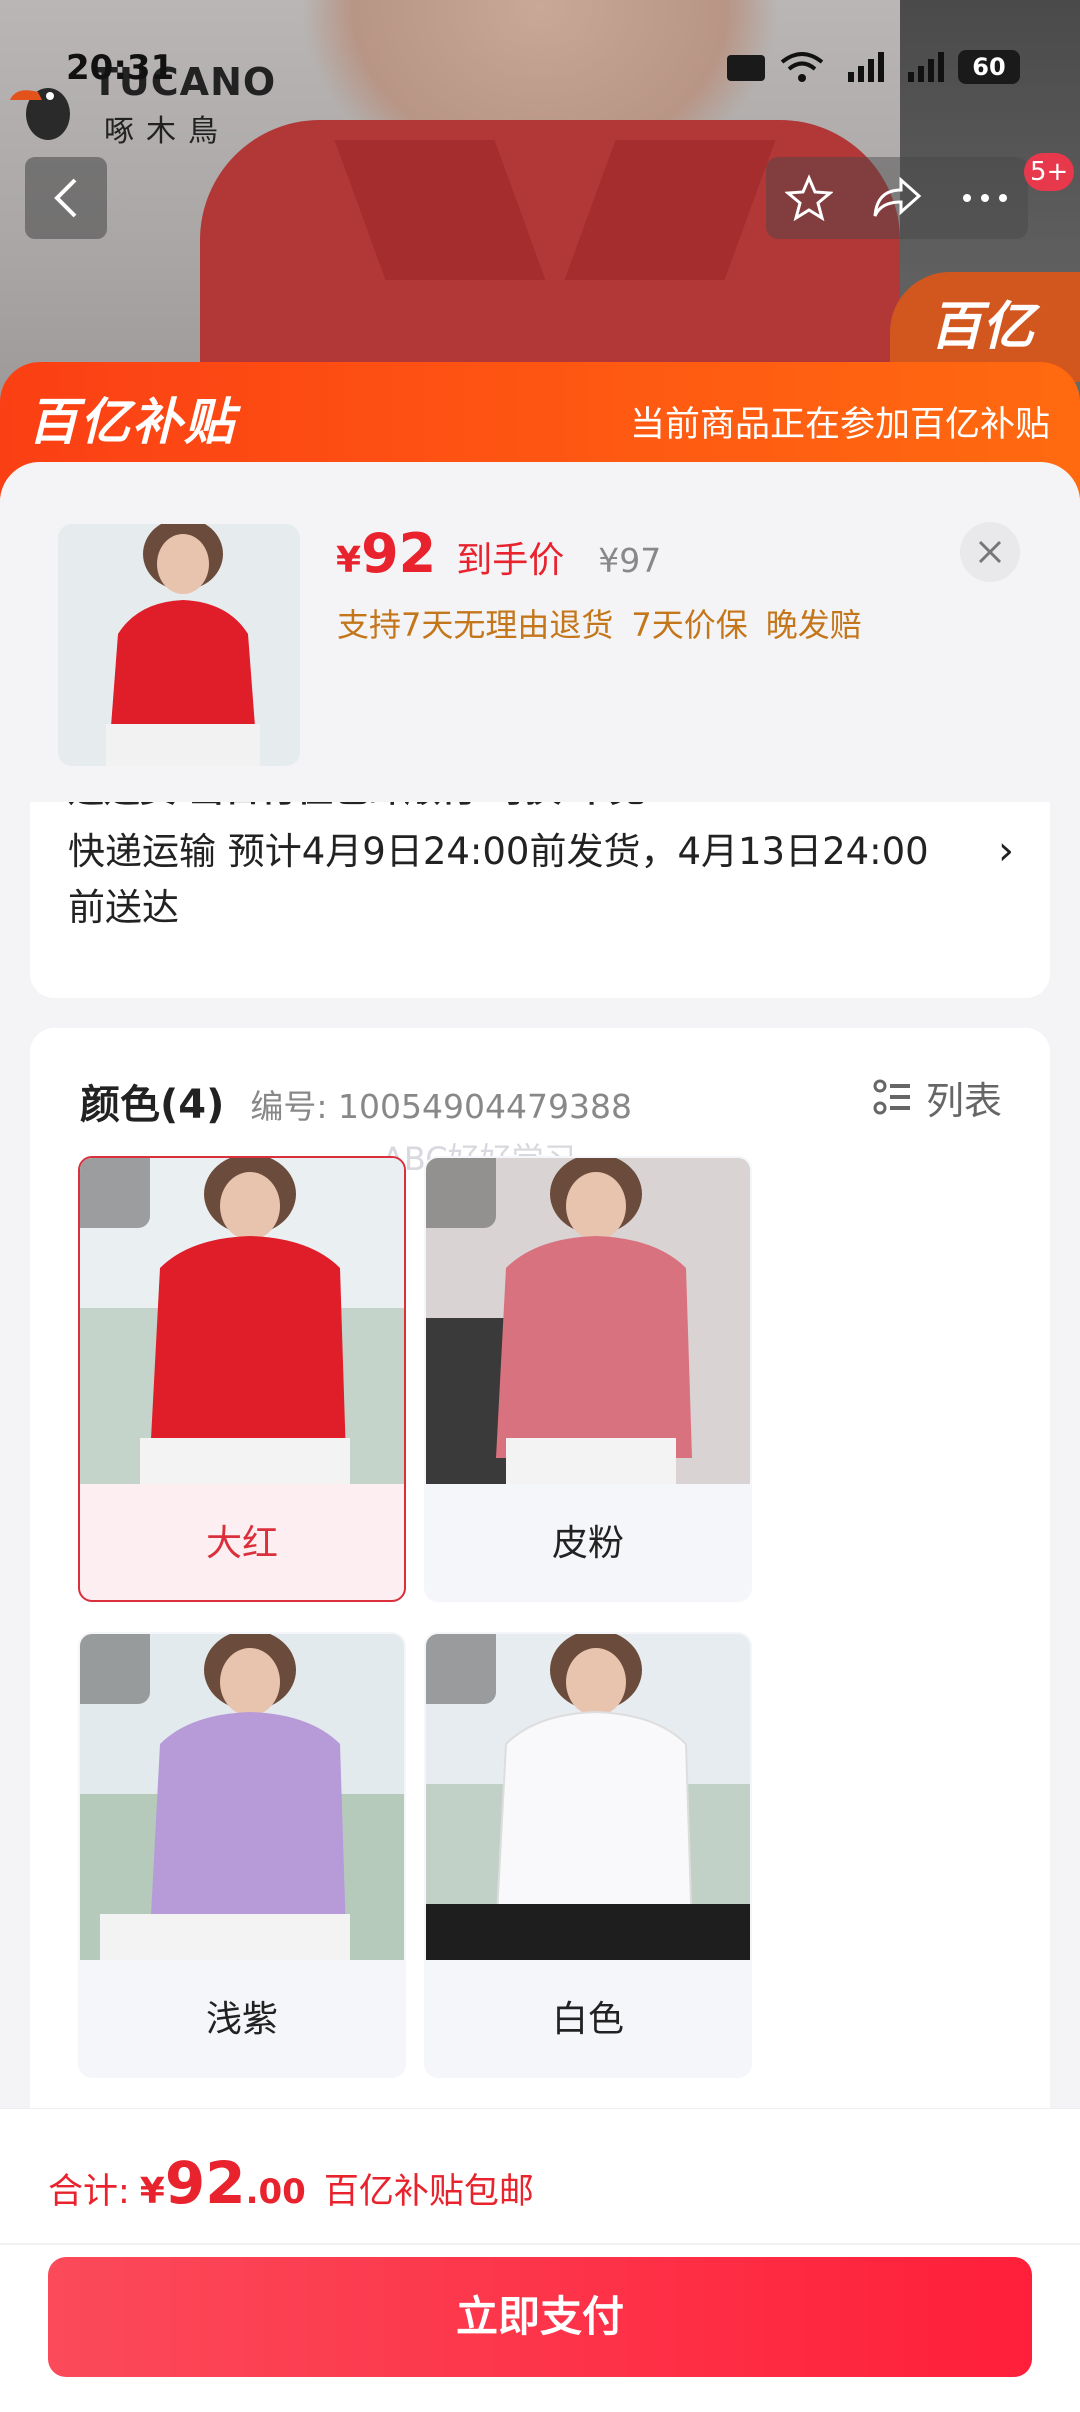 This screenshot has width=1080, height=2412. I want to click on pay-now-button: 立即支付, so click(540, 2317).